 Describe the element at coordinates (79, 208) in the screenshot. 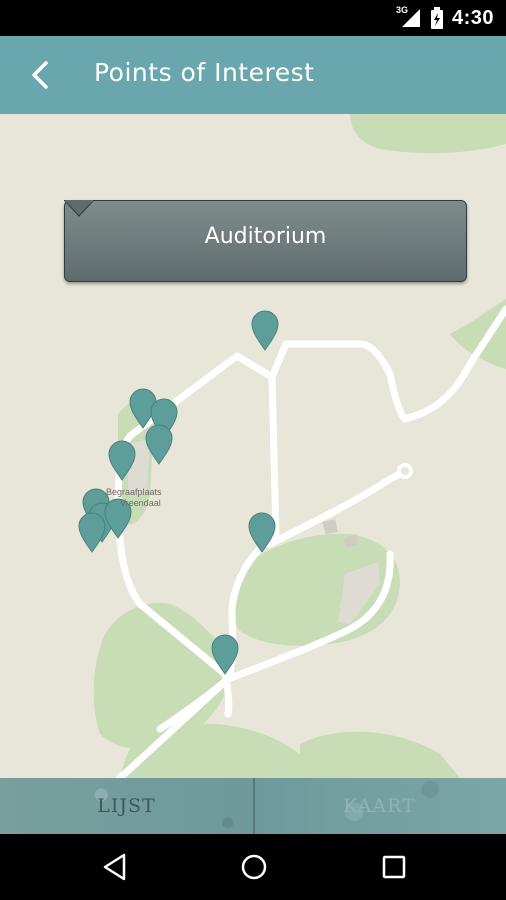

I see `info-window-pointer` at that location.